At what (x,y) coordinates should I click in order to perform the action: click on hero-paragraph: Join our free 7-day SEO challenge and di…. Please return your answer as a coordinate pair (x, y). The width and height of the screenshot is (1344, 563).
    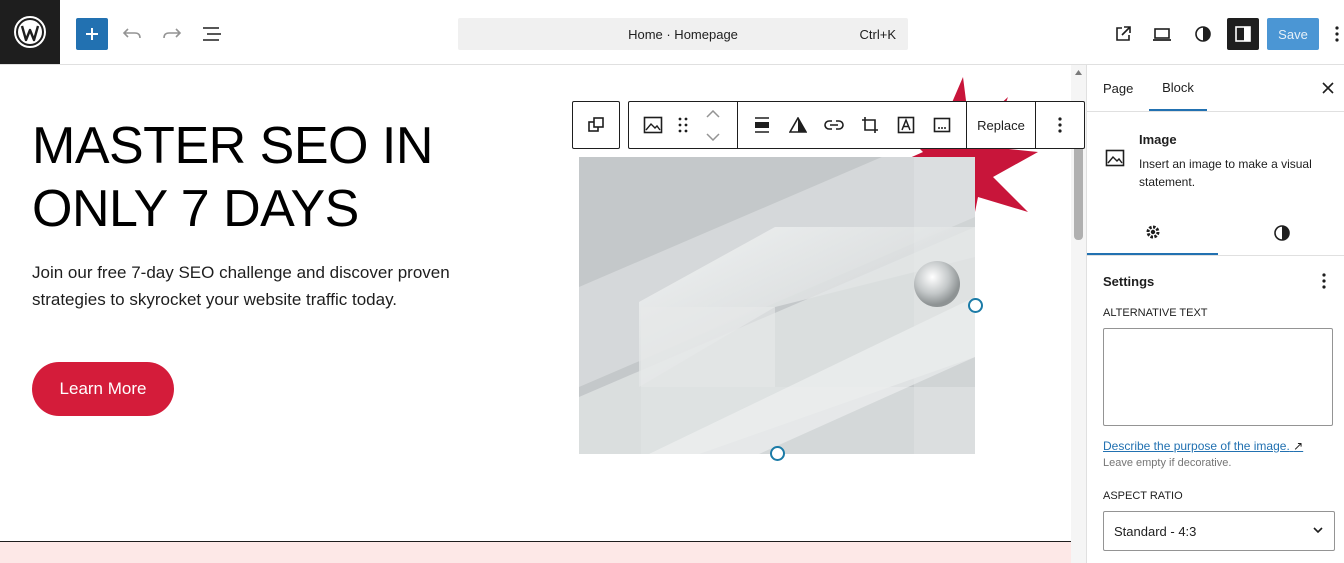
    Looking at the image, I should click on (272, 286).